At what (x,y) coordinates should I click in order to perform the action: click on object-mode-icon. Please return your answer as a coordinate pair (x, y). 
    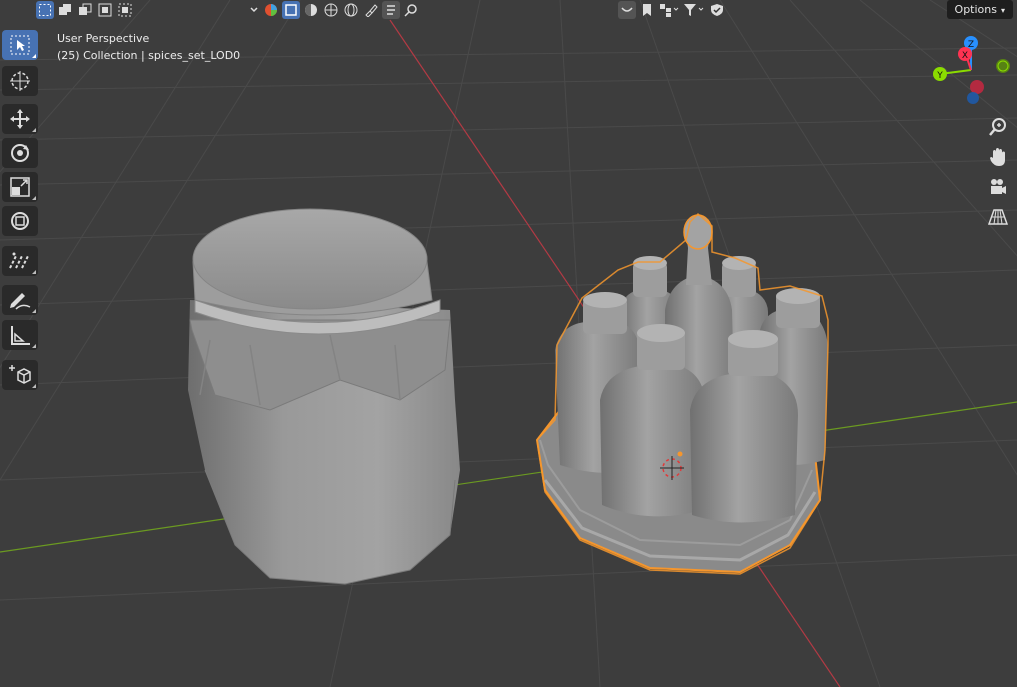
    Looking at the image, I should click on (291, 10).